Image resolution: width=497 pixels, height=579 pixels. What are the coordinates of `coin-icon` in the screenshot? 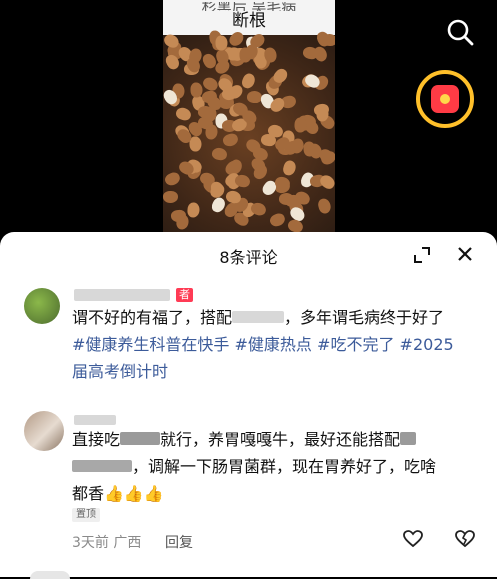 It's located at (445, 99).